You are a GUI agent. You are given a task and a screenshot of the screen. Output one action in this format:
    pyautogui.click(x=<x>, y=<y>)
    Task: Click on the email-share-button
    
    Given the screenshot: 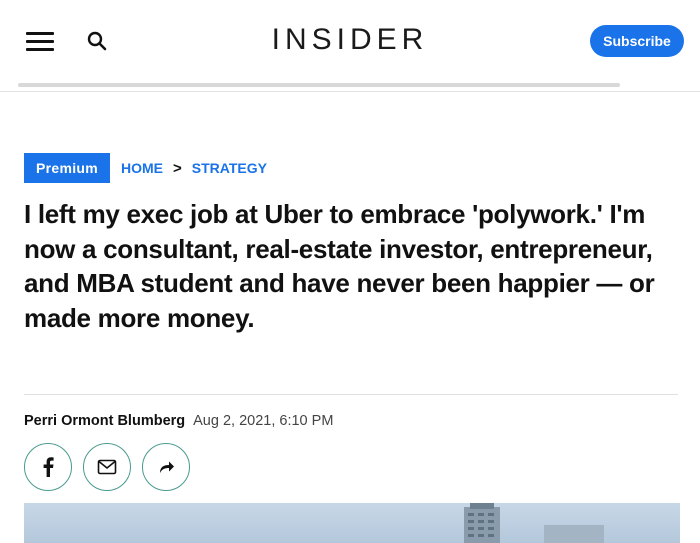 What is the action you would take?
    pyautogui.click(x=107, y=467)
    